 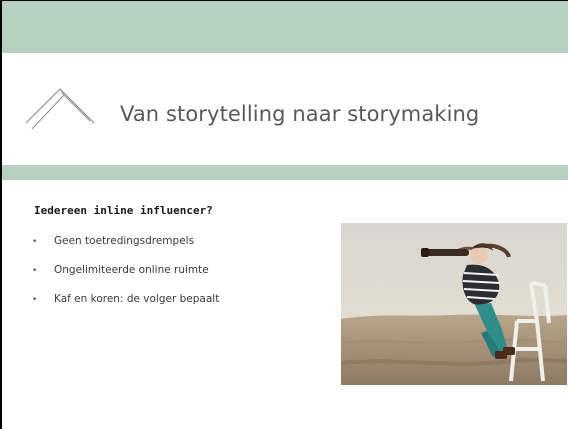 What do you see at coordinates (125, 249) in the screenshot?
I see `list-item: • Geen toetredingsdrempels` at bounding box center [125, 249].